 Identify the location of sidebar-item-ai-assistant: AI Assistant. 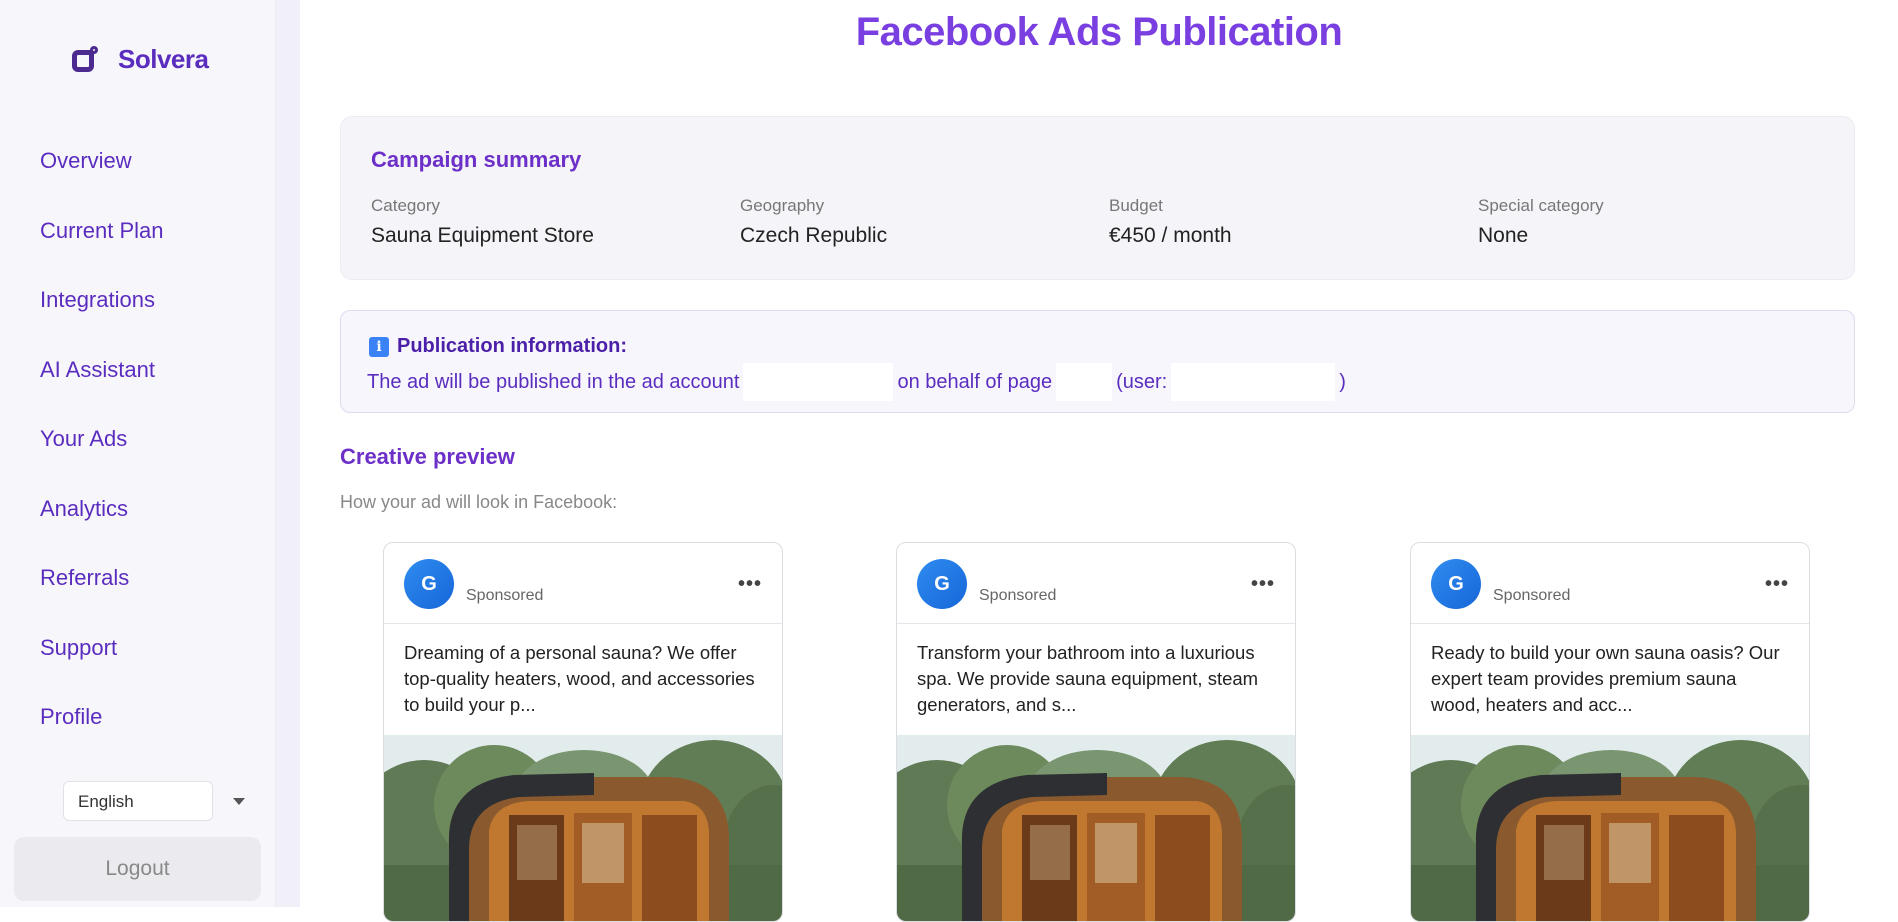
(102, 392).